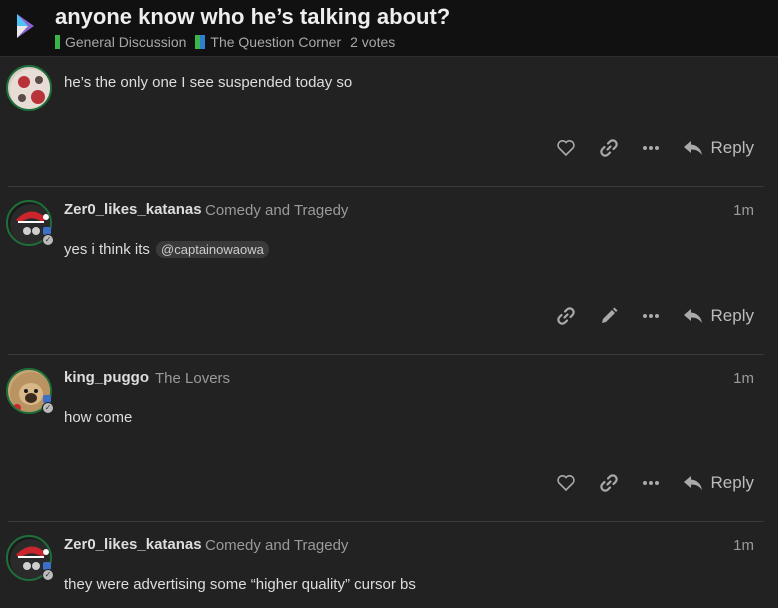  I want to click on post-text: yes i think its, so click(107, 249).